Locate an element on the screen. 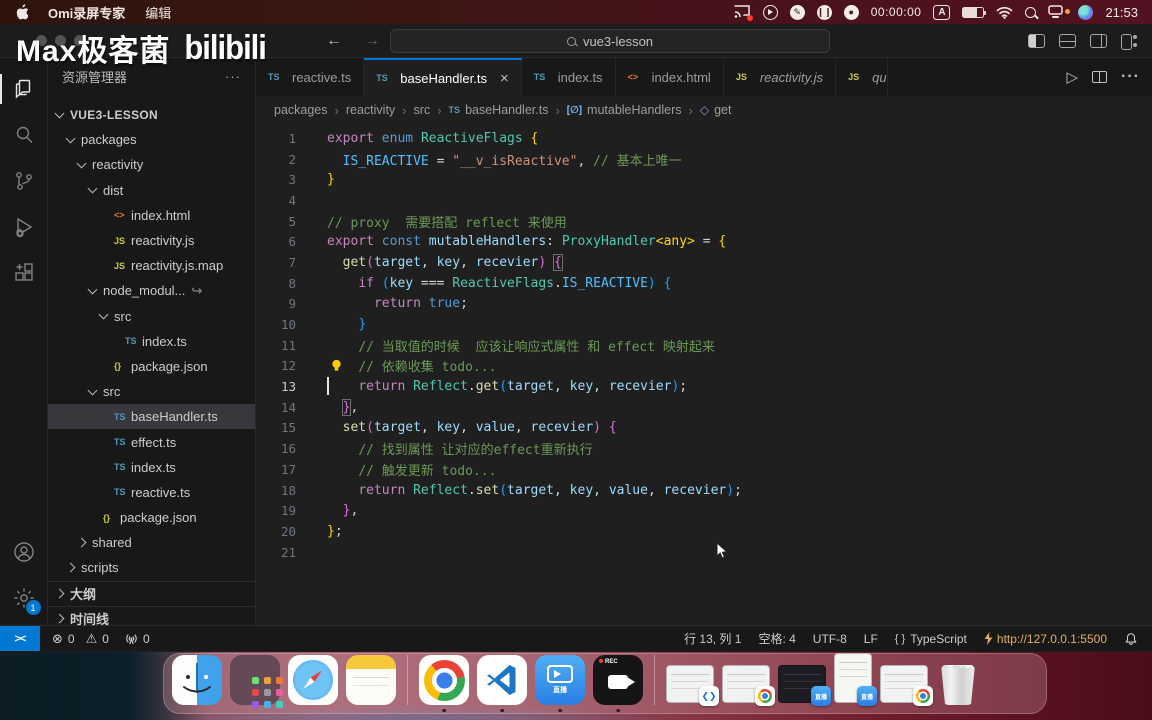 The image size is (1152, 720). displays-menu-icon is located at coordinates (1059, 12).